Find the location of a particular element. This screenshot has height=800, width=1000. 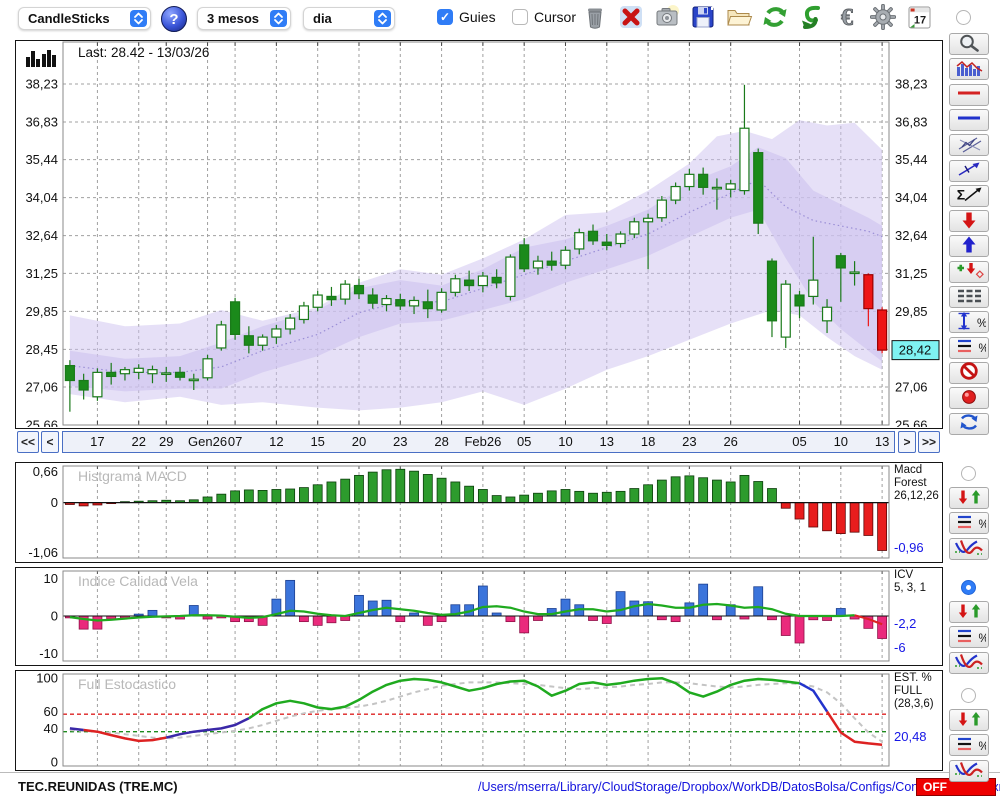

stochastic-chart: 100 60 40 0 Full Estocastico is located at coordinates (478, 720).